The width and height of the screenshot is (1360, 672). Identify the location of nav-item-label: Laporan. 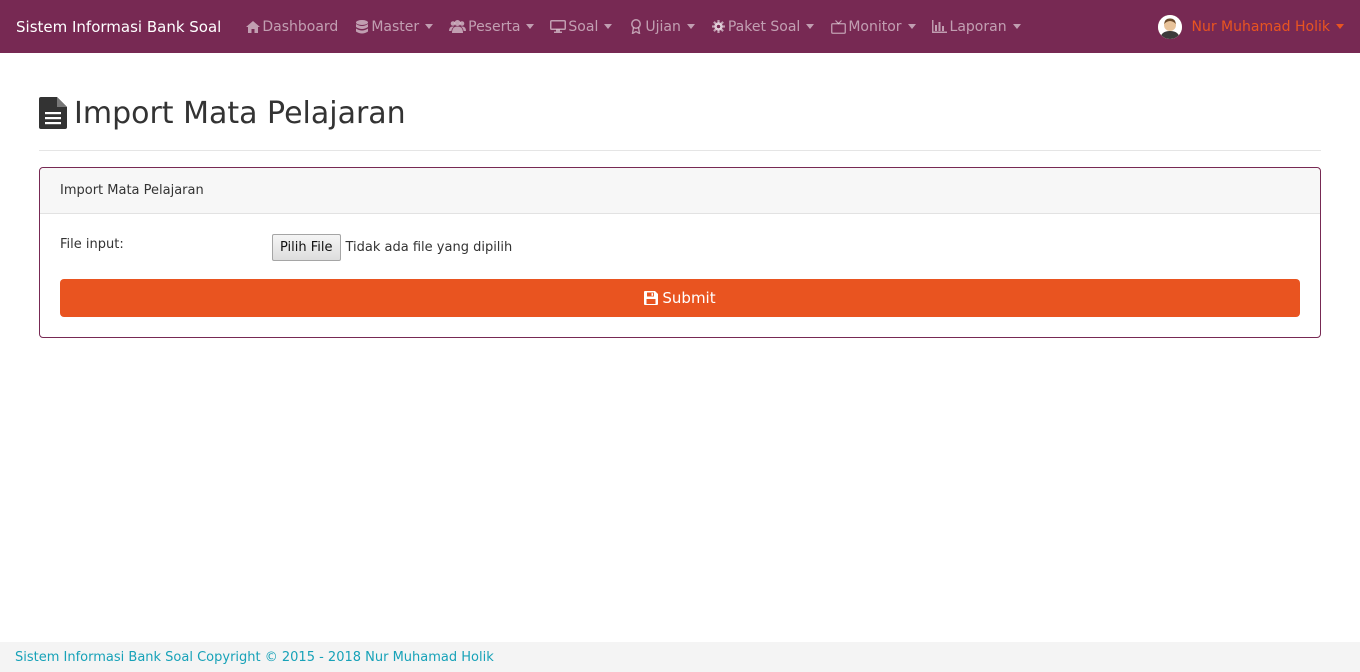
(978, 26).